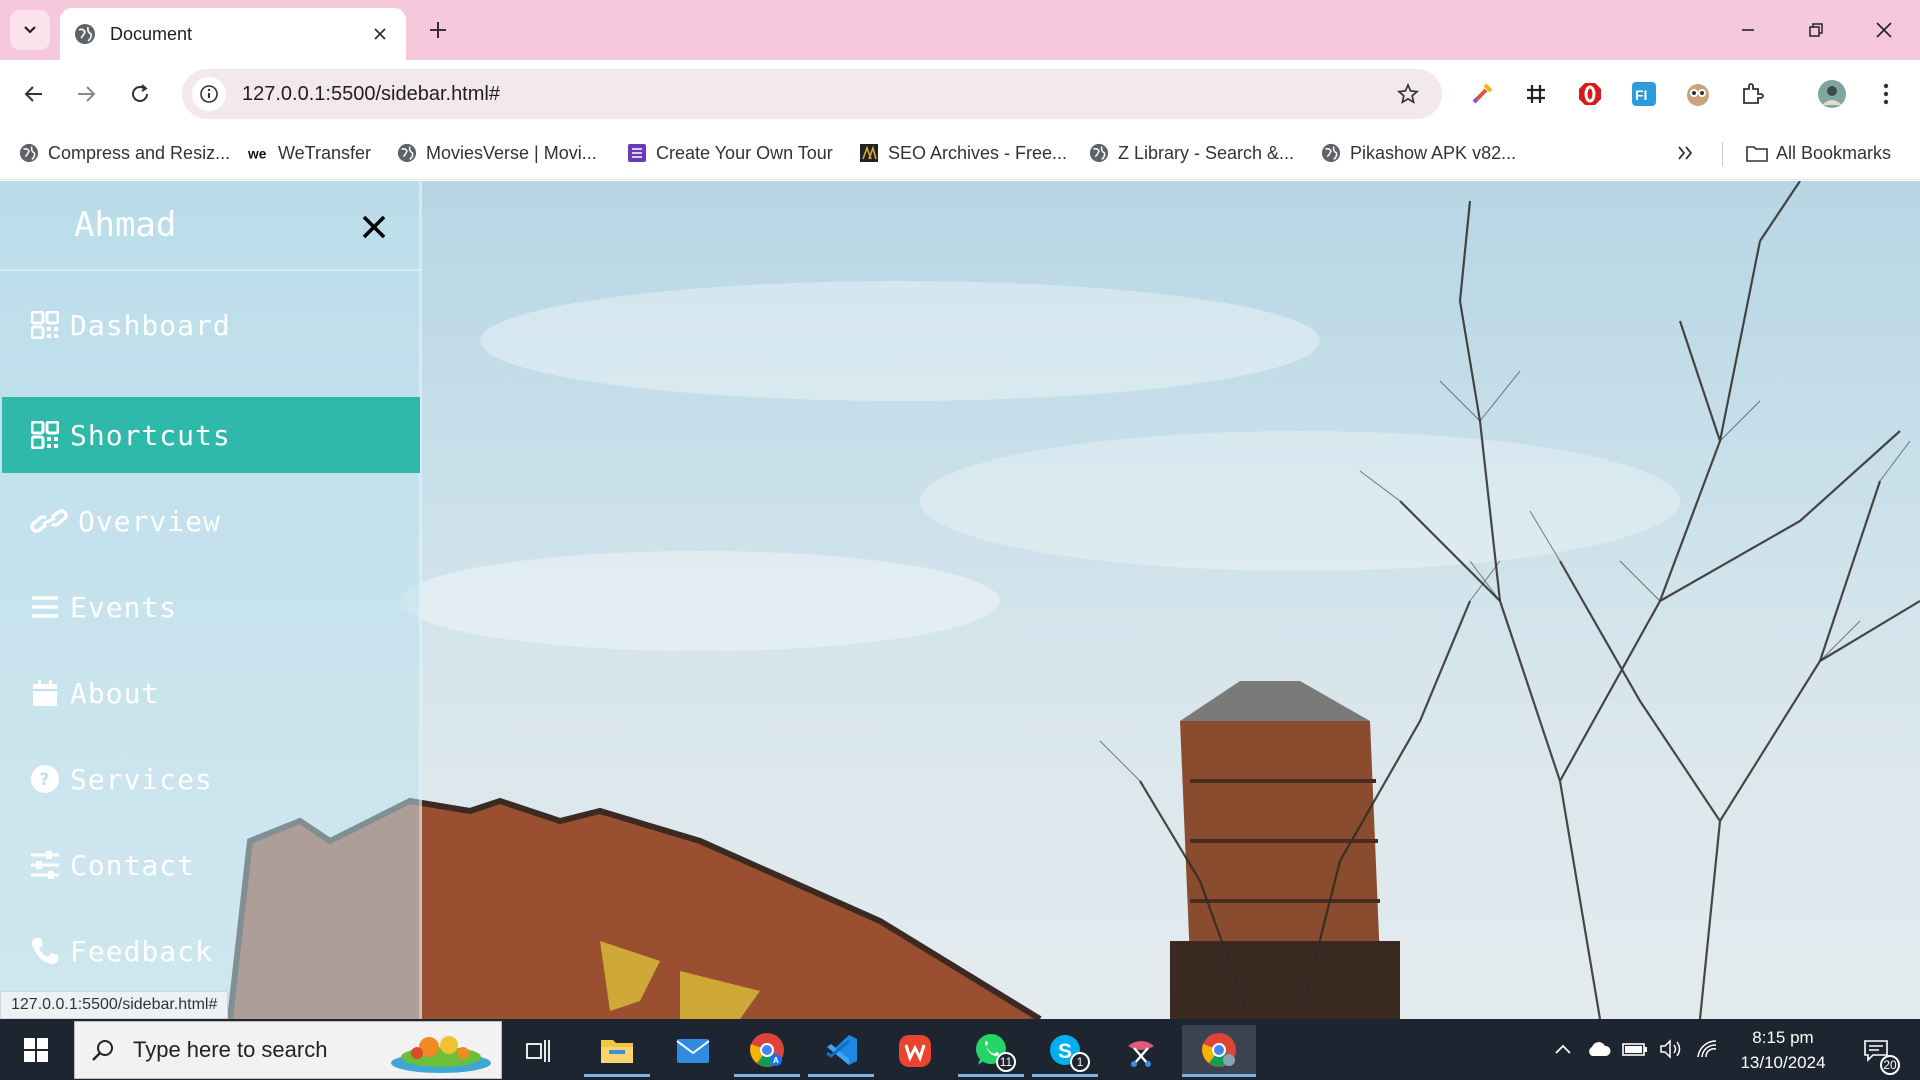 The width and height of the screenshot is (1920, 1080). What do you see at coordinates (45, 865) in the screenshot?
I see `sliders-icon` at bounding box center [45, 865].